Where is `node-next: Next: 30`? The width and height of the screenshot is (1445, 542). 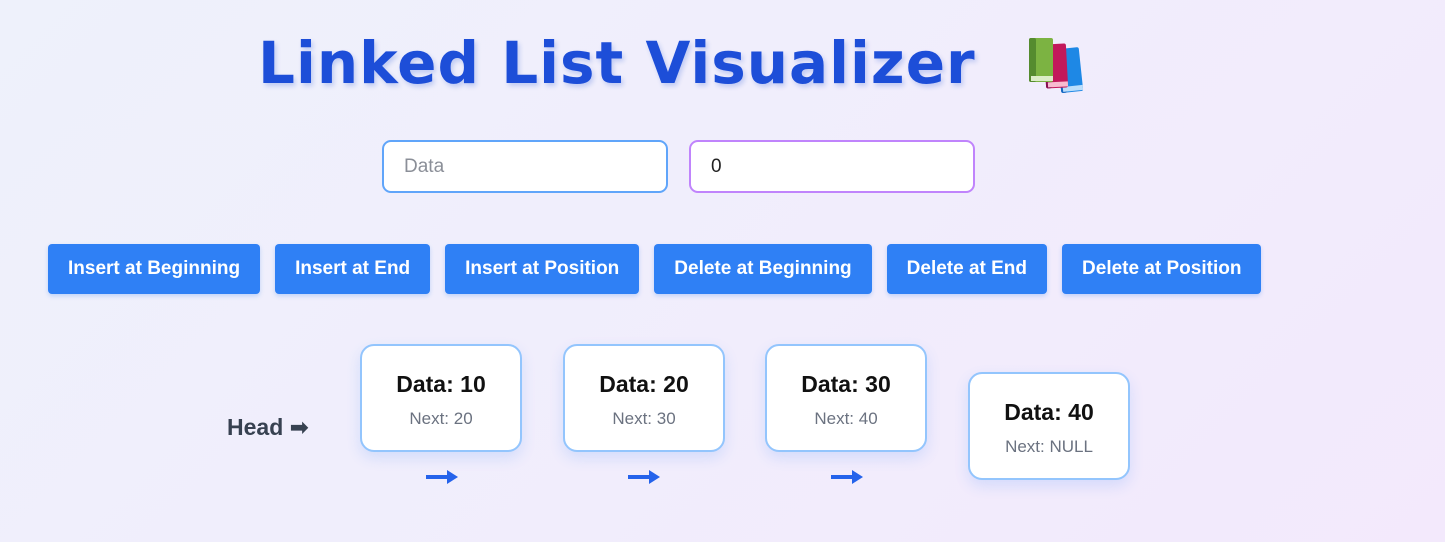 node-next: Next: 30 is located at coordinates (644, 418).